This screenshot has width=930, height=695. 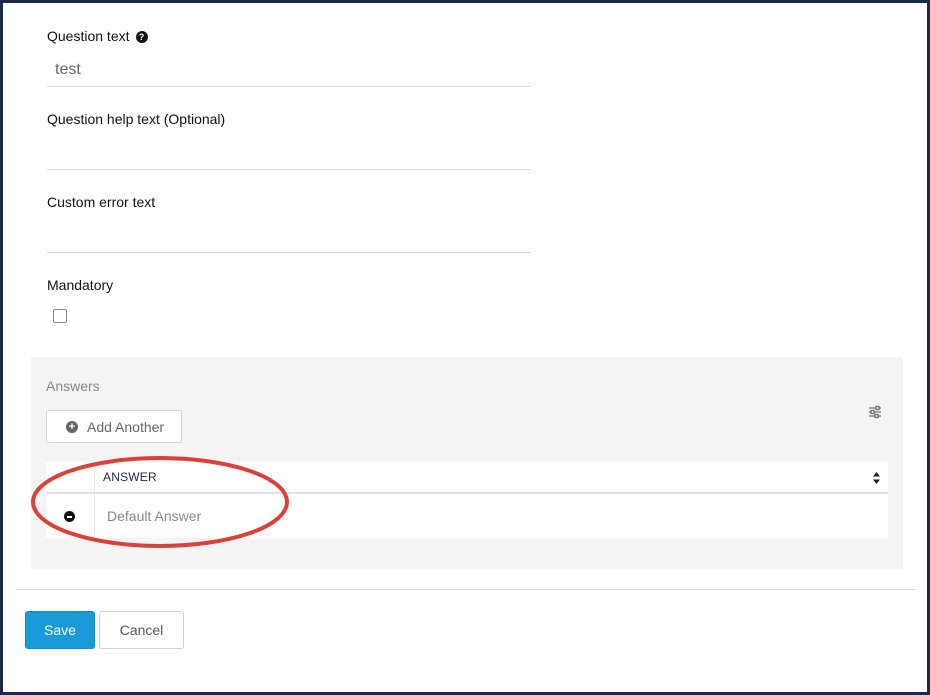 I want to click on answers-table: ANSWER Default Answer, so click(x=467, y=500).